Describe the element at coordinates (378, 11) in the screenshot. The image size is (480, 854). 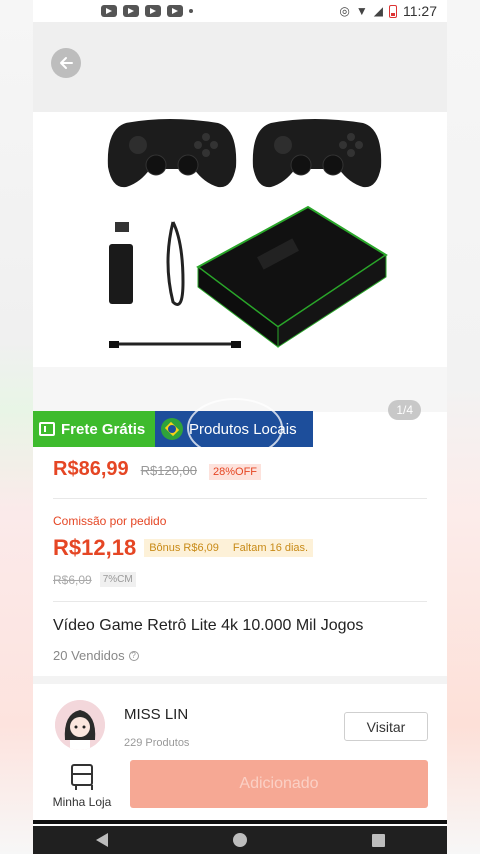
I see `signal-icon: ◢` at that location.